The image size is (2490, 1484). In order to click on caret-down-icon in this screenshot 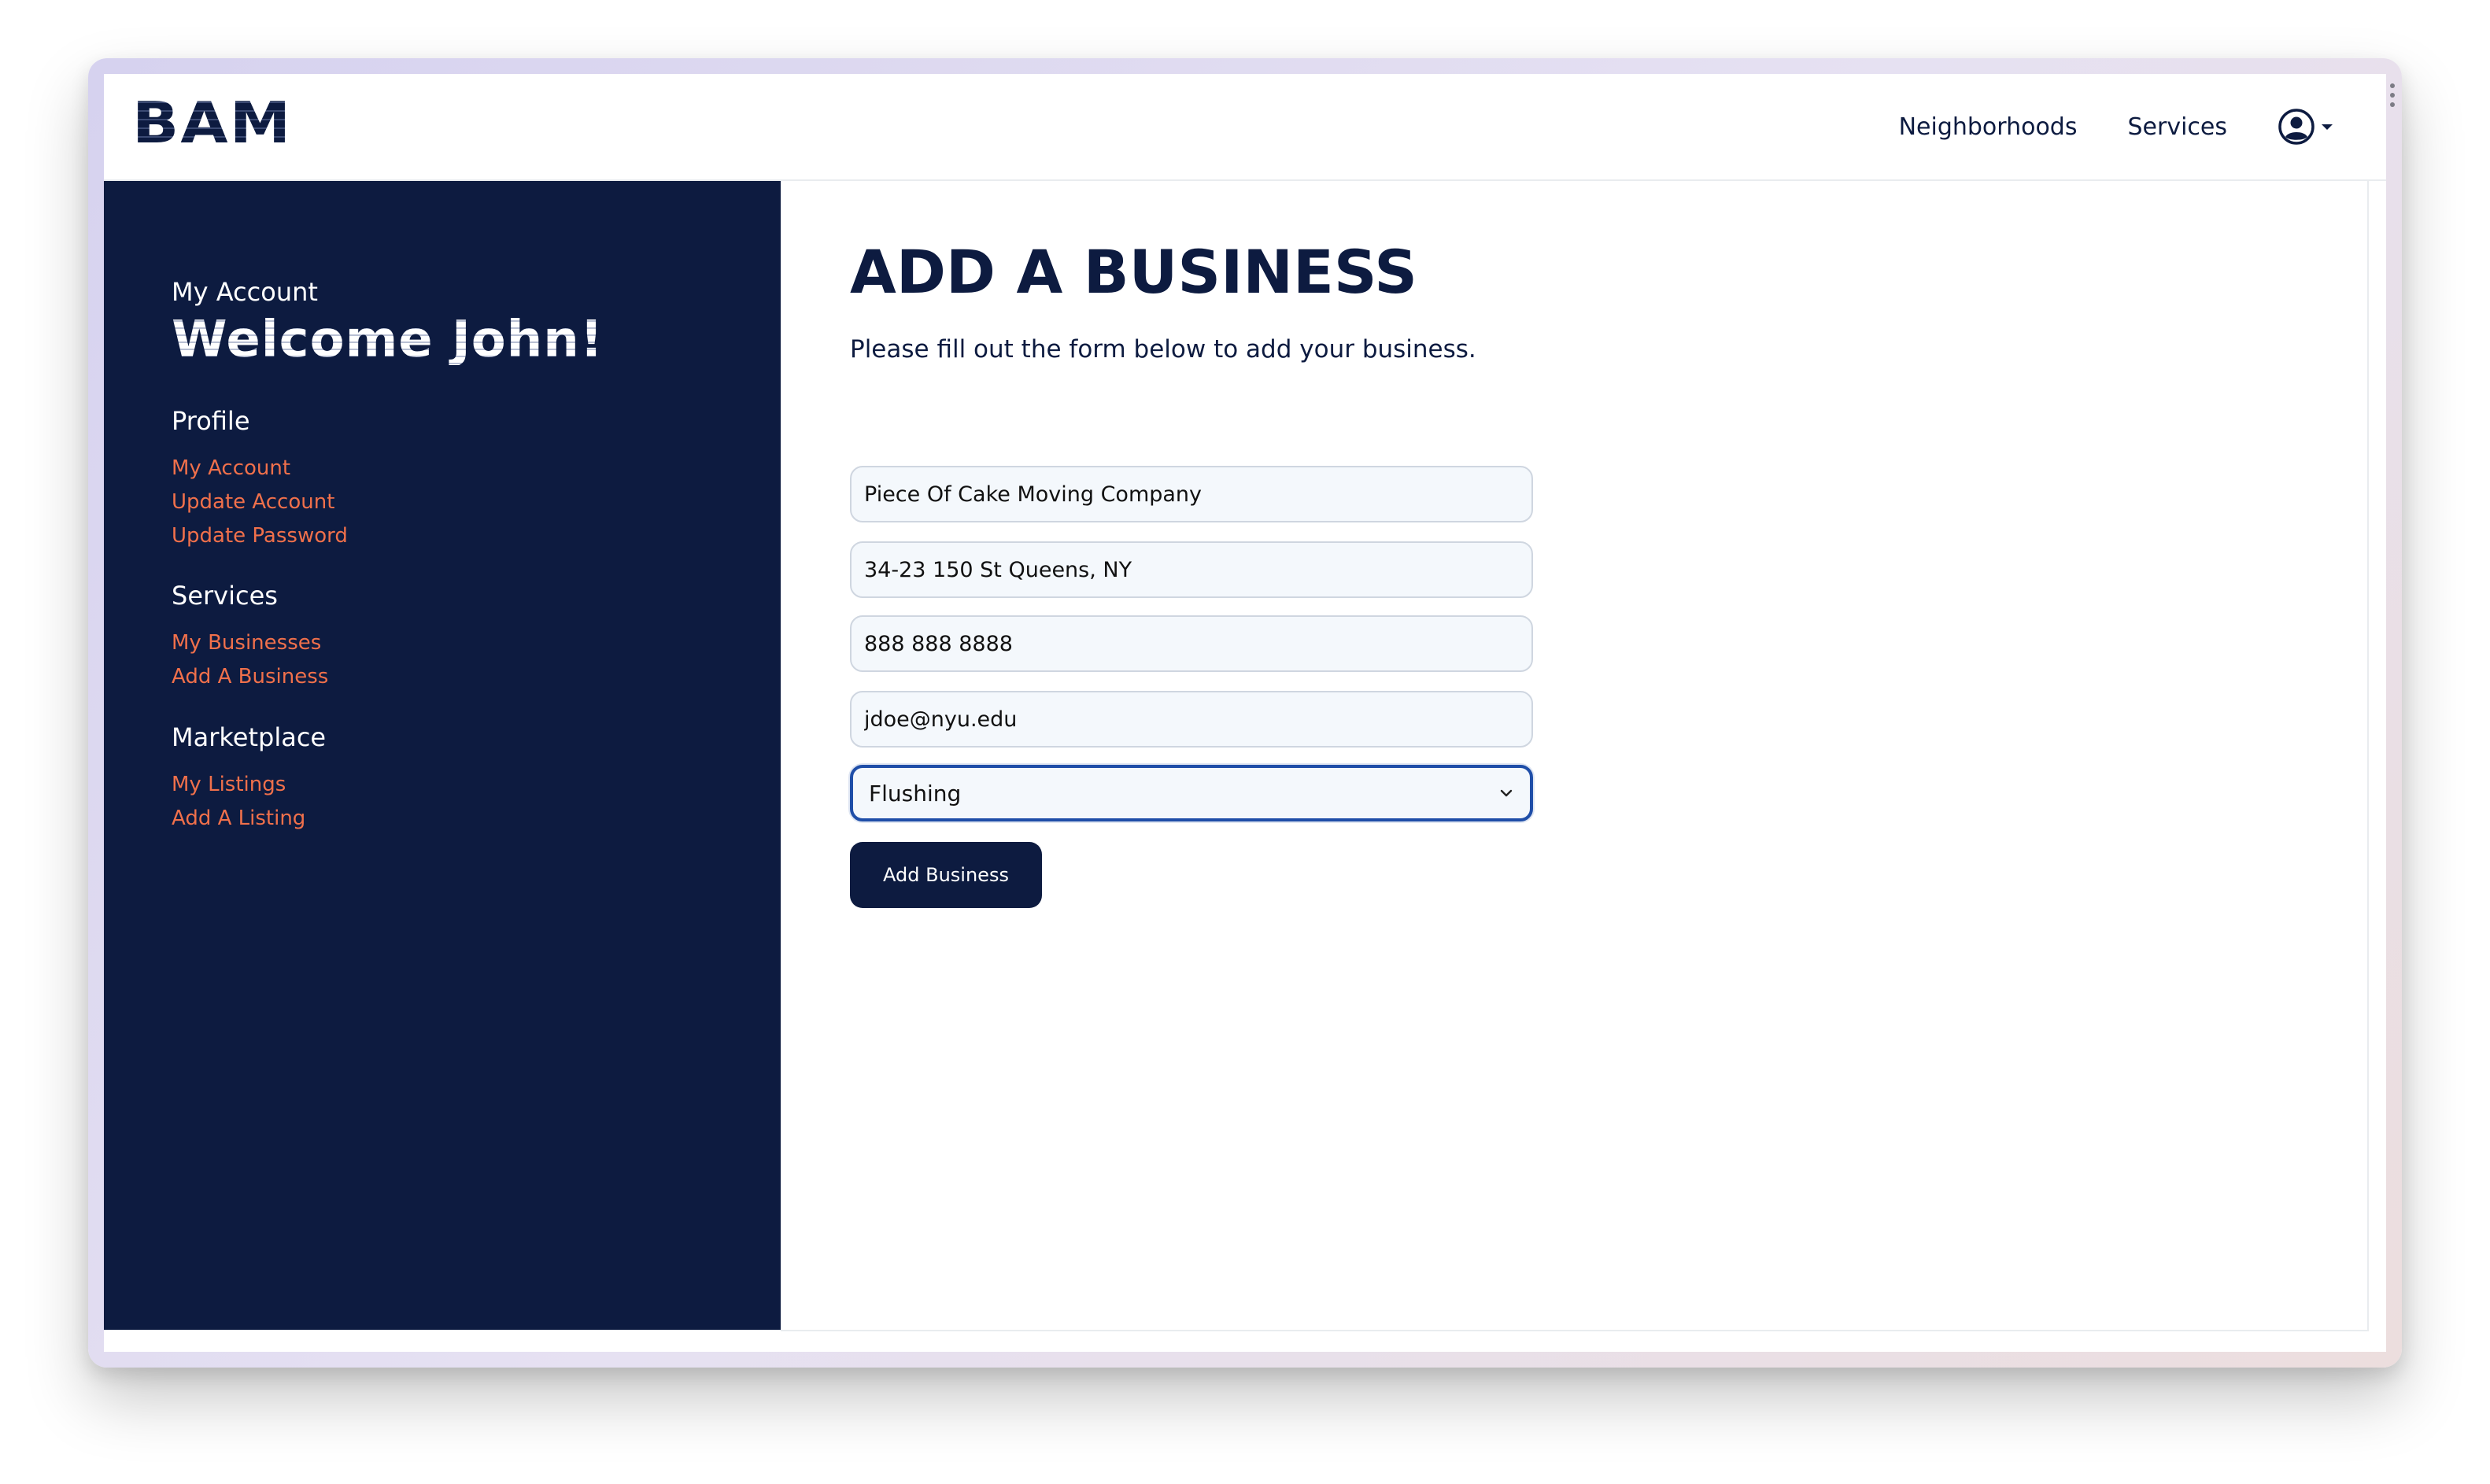, I will do `click(2327, 127)`.